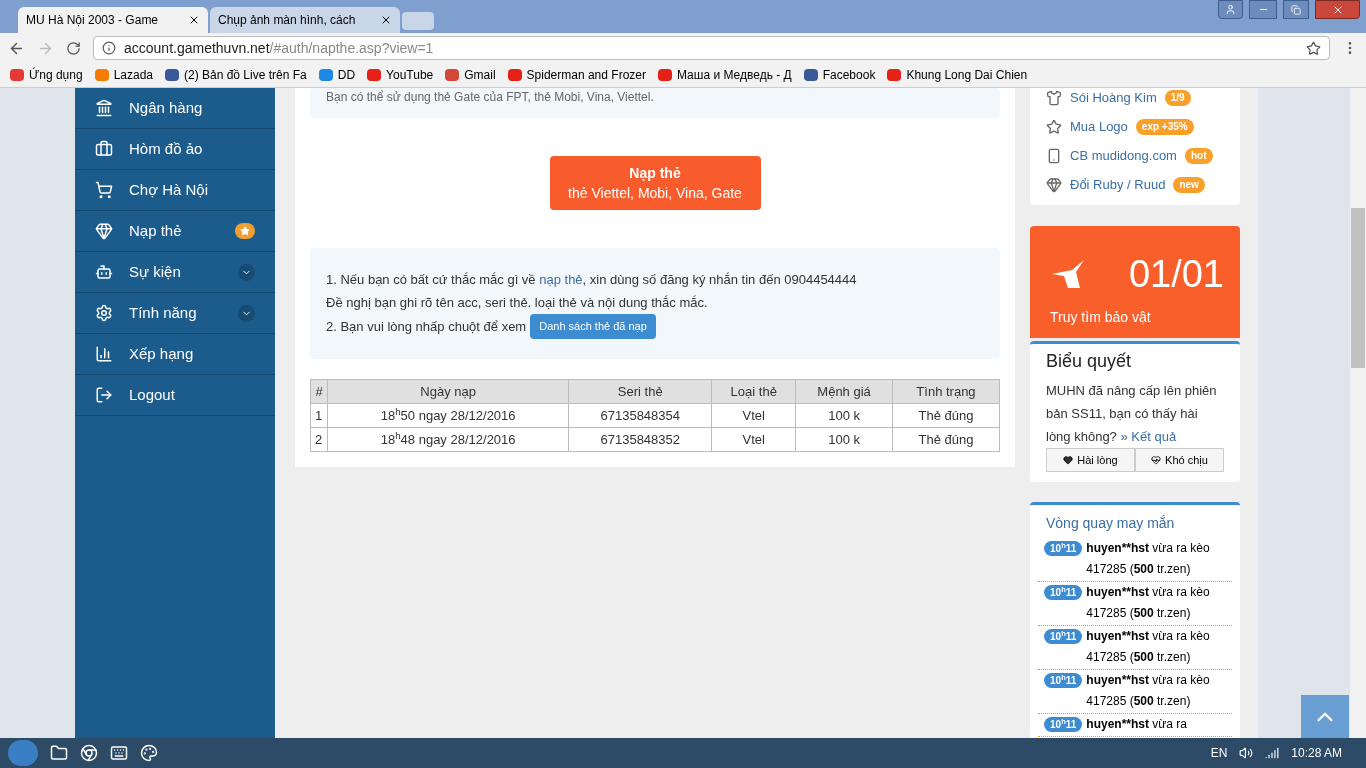  I want to click on notice-text: Bạn có thể sử dụng thẻ Gate của FPT, thẻ Mobi, Vina, Viettel., so click(490, 97).